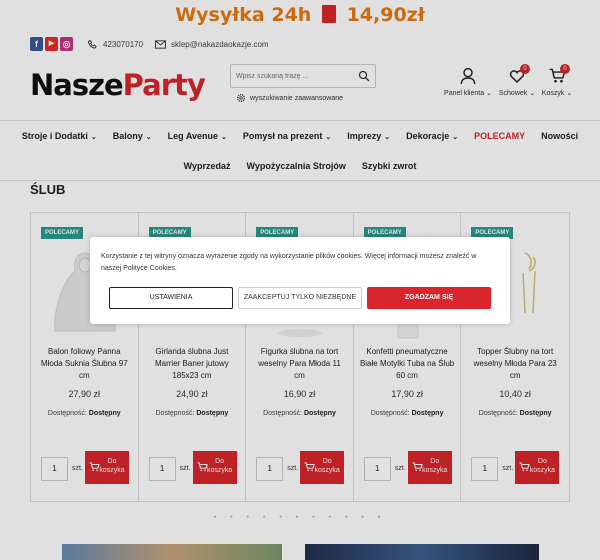 The image size is (600, 560). What do you see at coordinates (429, 298) in the screenshot?
I see `accept-all-button: ZGADZAM SIĘ` at bounding box center [429, 298].